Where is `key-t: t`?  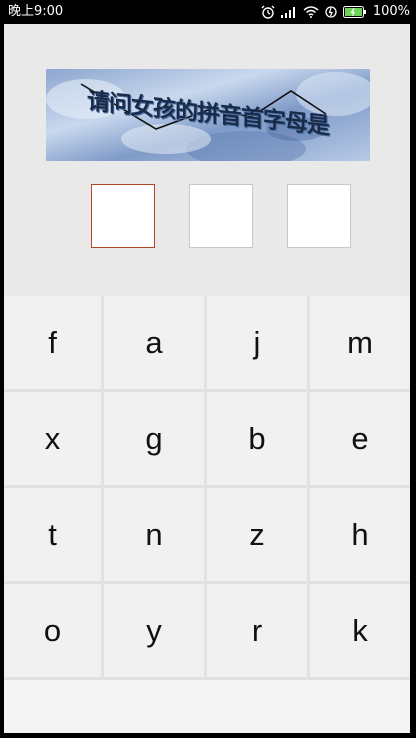 key-t: t is located at coordinates (54, 536).